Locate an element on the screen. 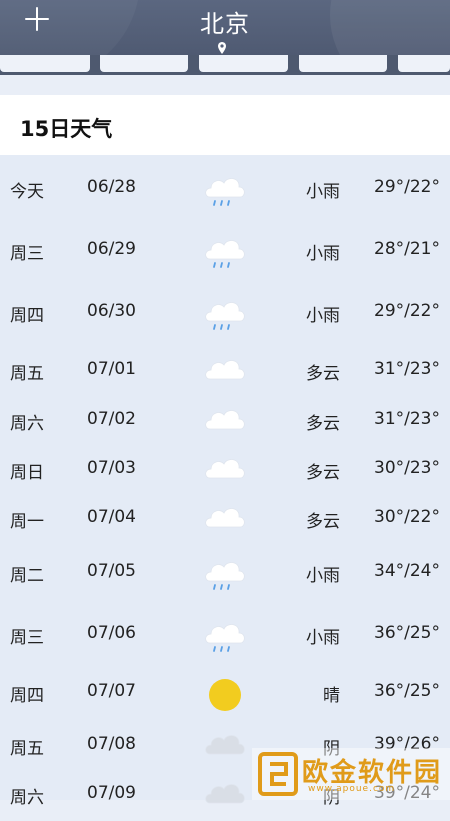 The height and width of the screenshot is (821, 450). section-header: 15日天气 is located at coordinates (225, 125).